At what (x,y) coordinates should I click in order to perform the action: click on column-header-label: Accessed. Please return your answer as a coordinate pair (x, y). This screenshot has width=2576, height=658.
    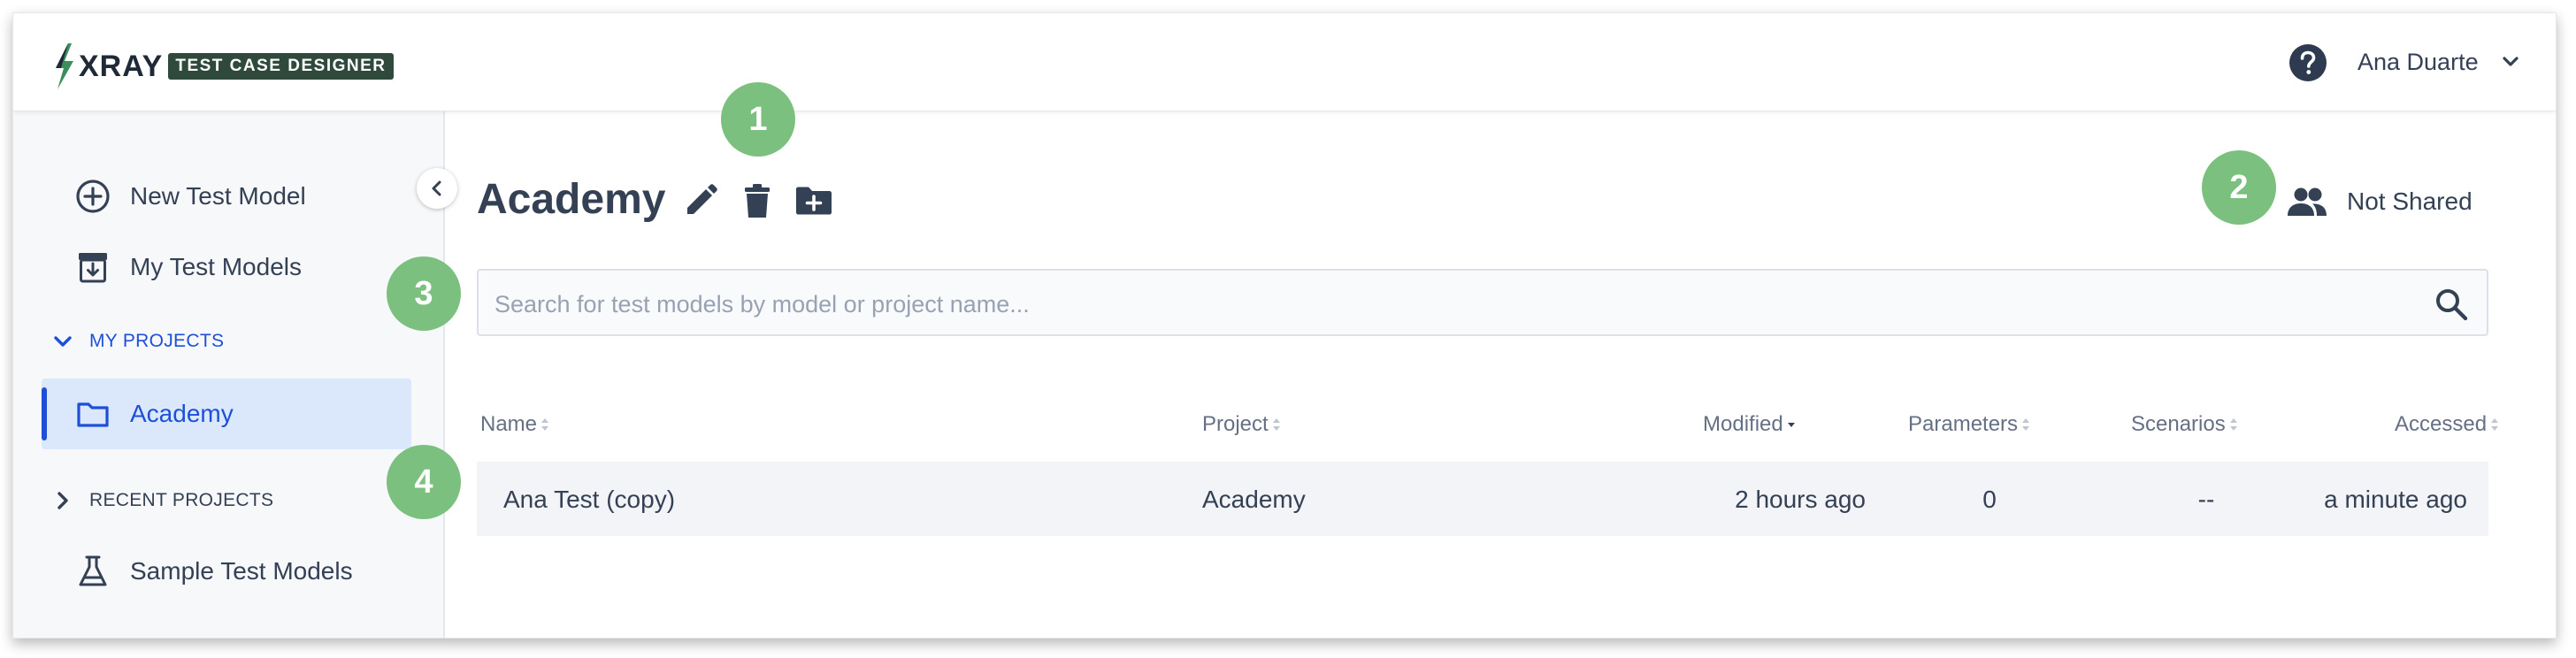
    Looking at the image, I should click on (2441, 424).